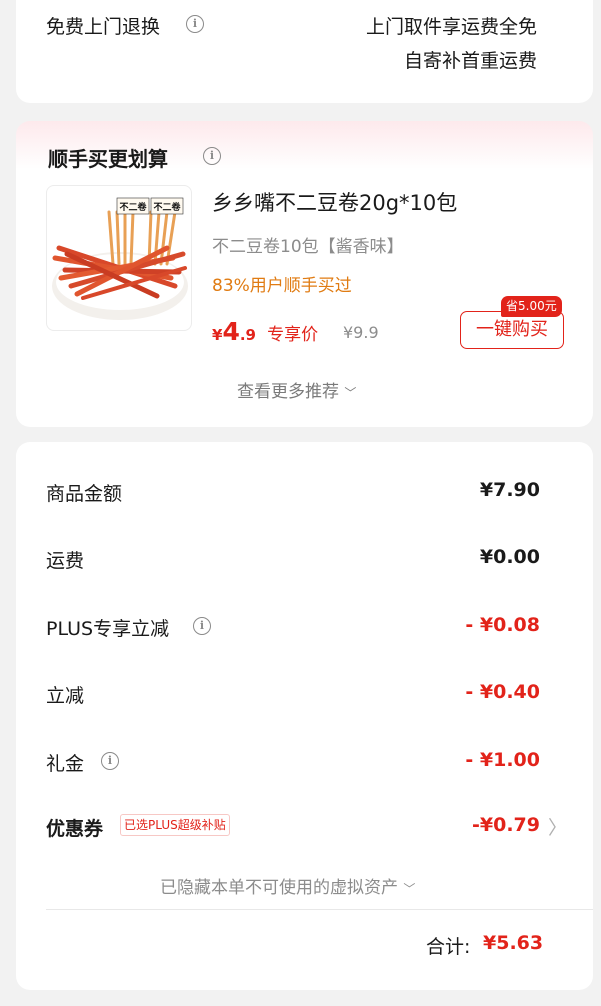 The image size is (601, 1006). Describe the element at coordinates (265, 331) in the screenshot. I see `exclusive-price: ¥4.9 专享价` at that location.